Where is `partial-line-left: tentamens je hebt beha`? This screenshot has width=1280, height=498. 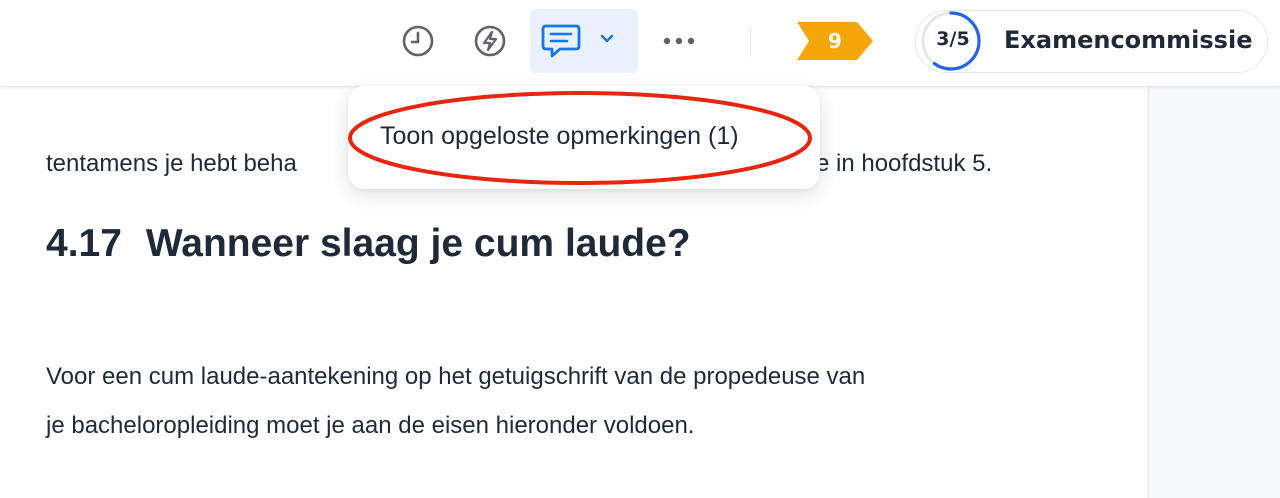 partial-line-left: tentamens je hebt beha is located at coordinates (171, 163).